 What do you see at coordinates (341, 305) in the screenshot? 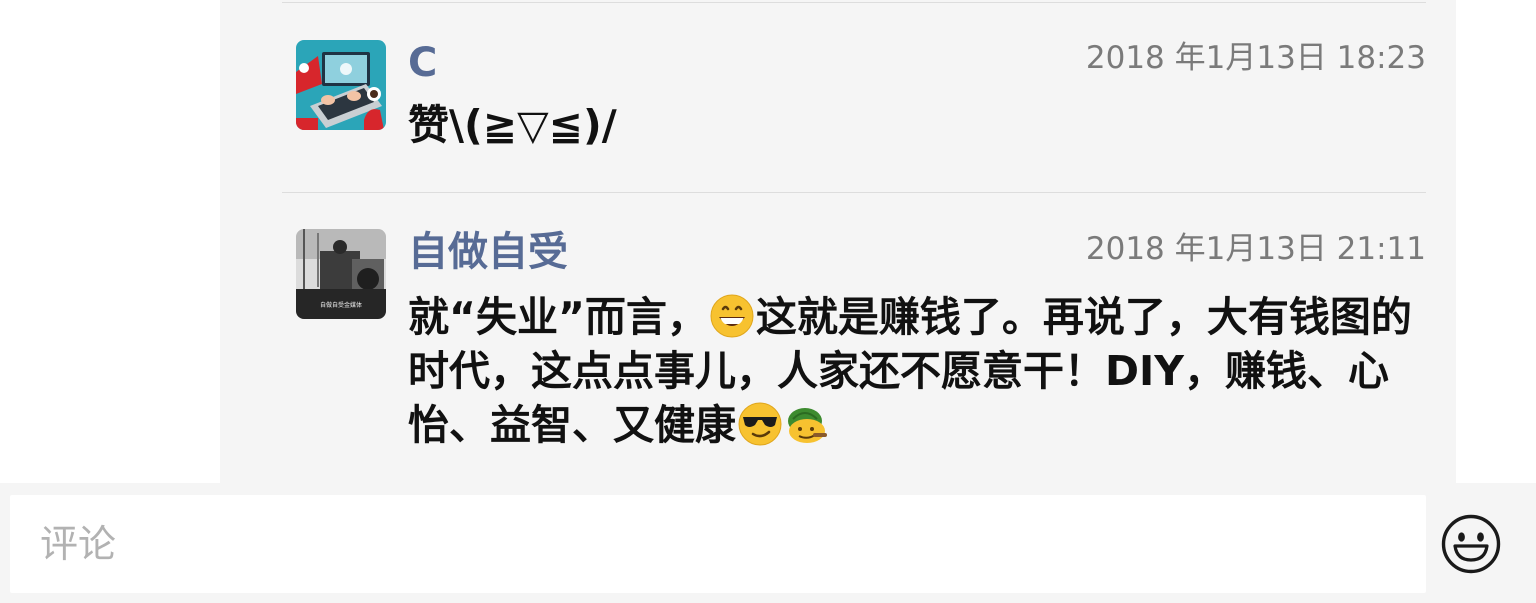
I see `avatar-caption: 自做自受金媒体` at bounding box center [341, 305].